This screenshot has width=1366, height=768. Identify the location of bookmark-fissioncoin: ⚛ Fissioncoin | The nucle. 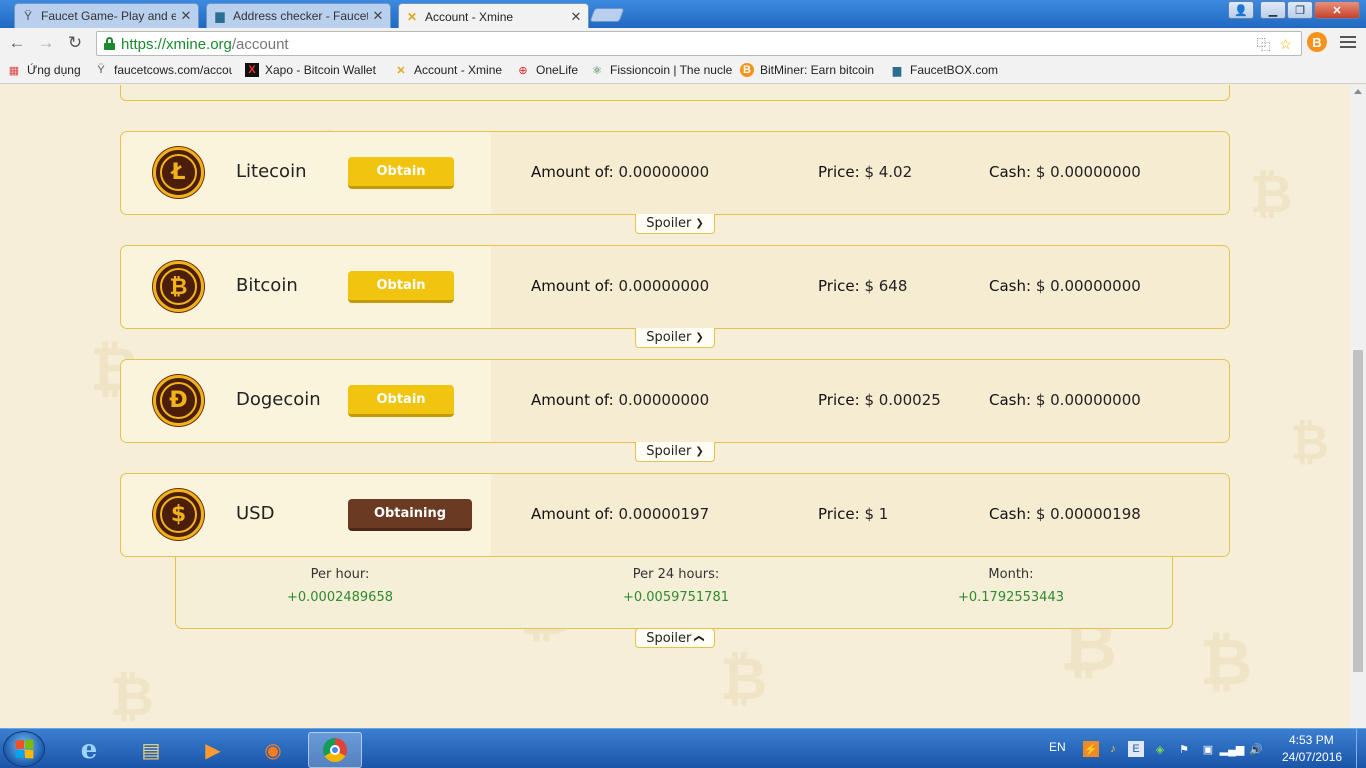
(668, 70).